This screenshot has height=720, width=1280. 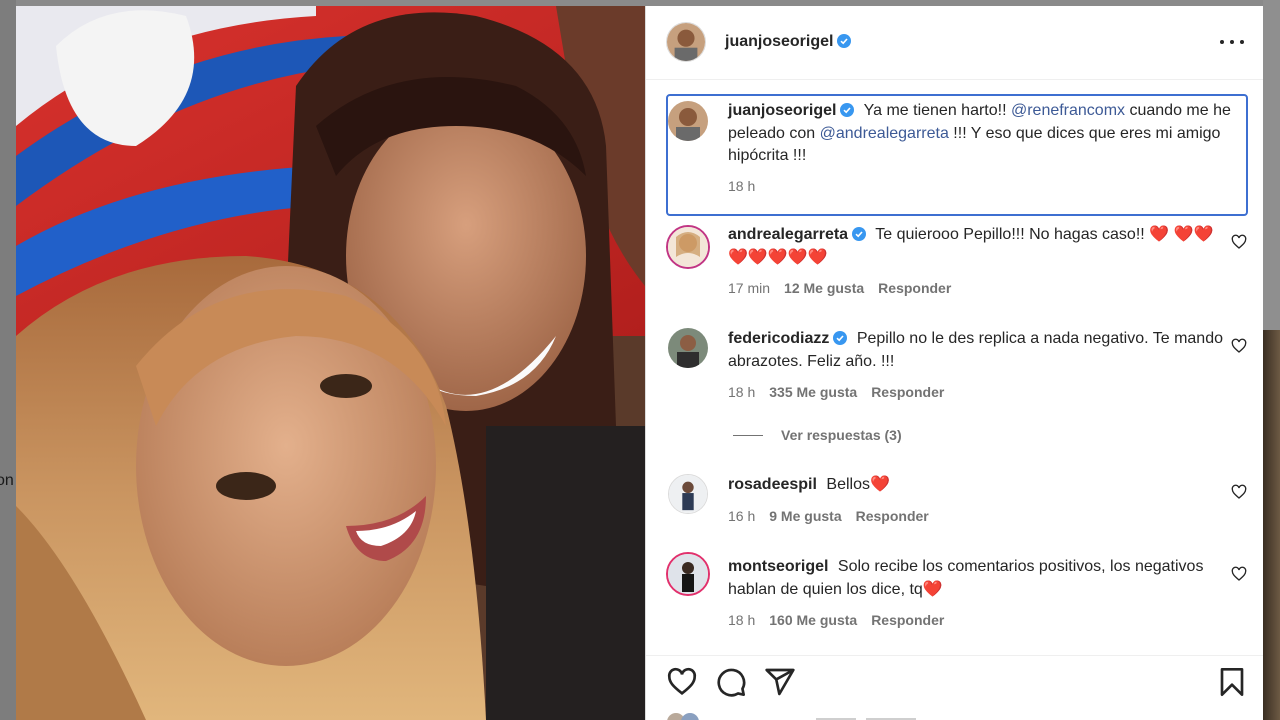 I want to click on comment-username: rosadeespil, so click(x=772, y=484).